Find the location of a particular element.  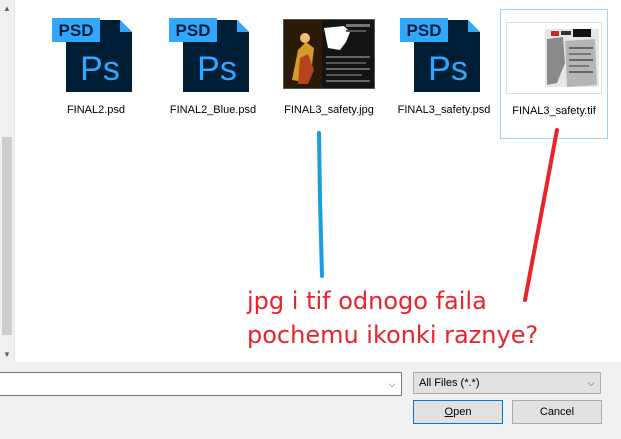

file-item: FINAL3_safety.jpg is located at coordinates (329, 68).